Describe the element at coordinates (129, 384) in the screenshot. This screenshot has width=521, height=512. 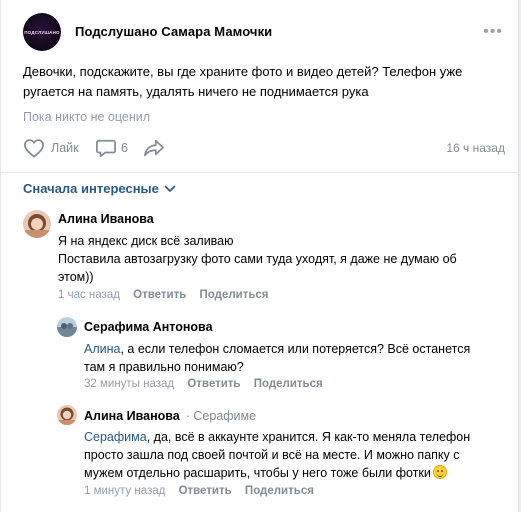
I see `comment-time: 32 минуты назад` at that location.